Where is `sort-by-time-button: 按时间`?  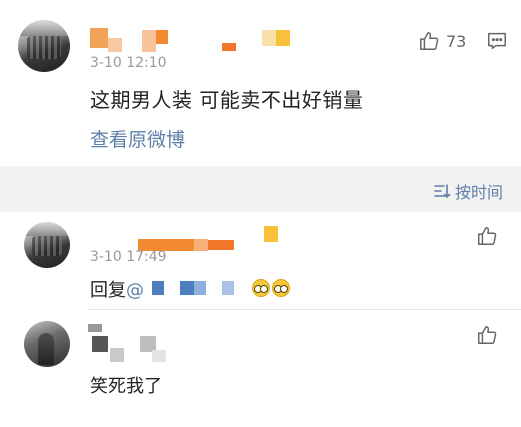
sort-by-time-button: 按时间 is located at coordinates (468, 191).